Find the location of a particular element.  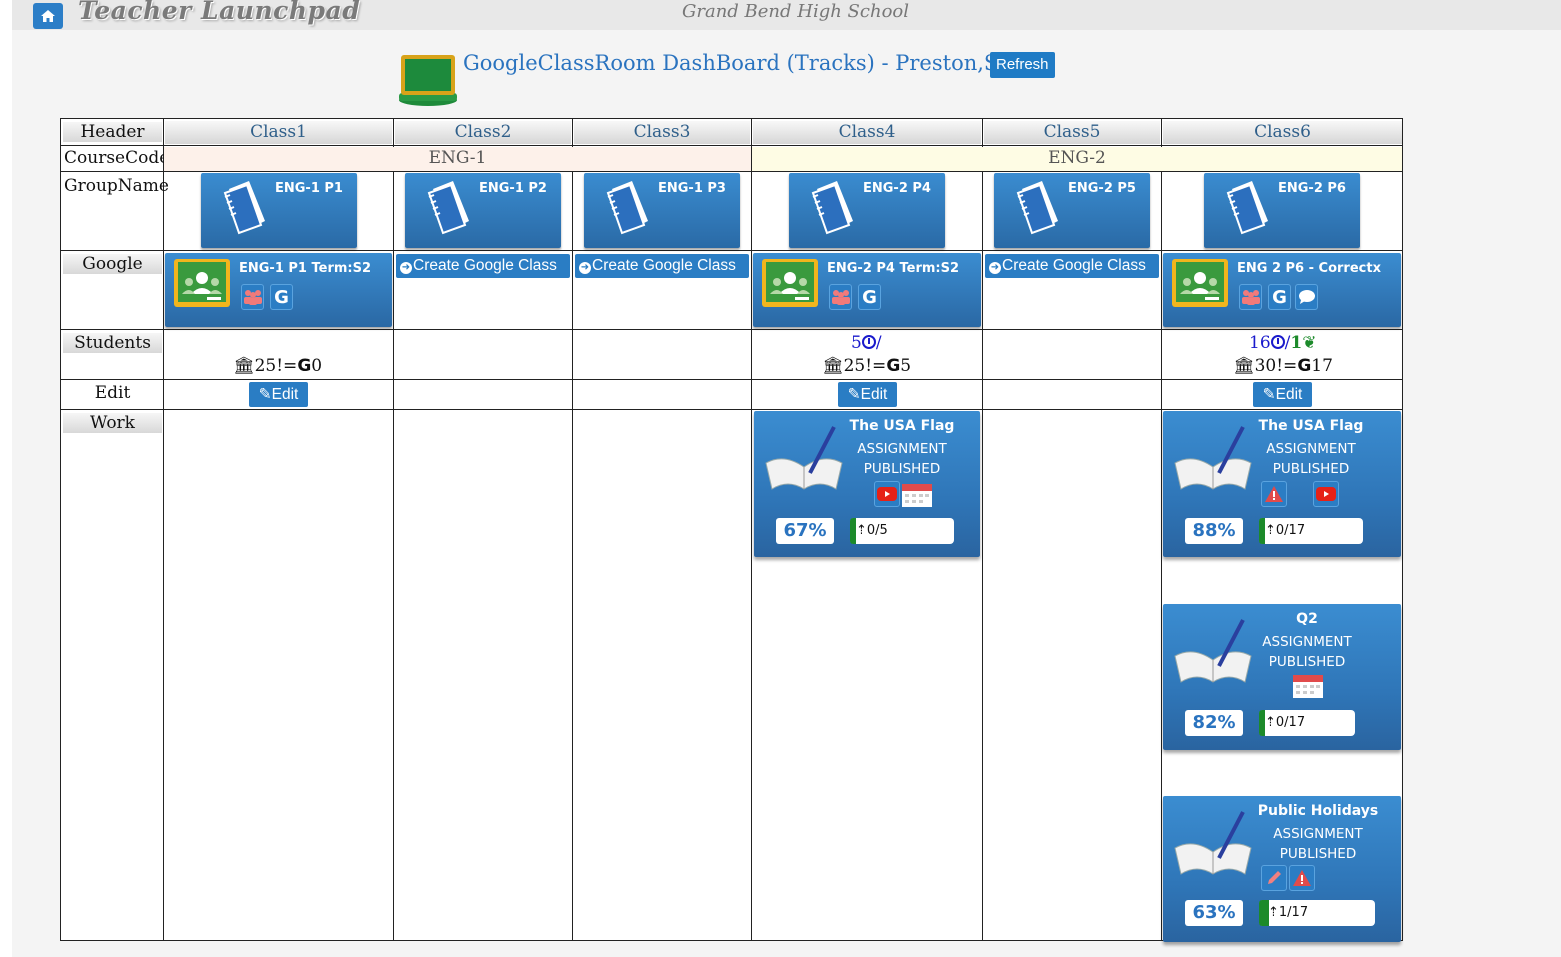

group-card-eng1-p3: ENG-1 P3 is located at coordinates (662, 210).